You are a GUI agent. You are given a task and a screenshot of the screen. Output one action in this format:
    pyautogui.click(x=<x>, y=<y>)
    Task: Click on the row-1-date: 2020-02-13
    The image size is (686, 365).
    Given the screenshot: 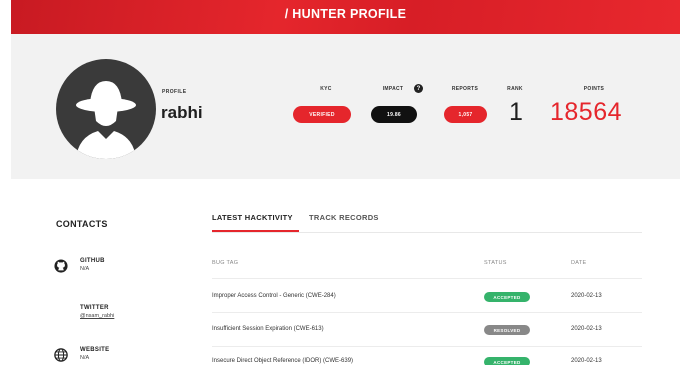 What is the action you would take?
    pyautogui.click(x=586, y=296)
    